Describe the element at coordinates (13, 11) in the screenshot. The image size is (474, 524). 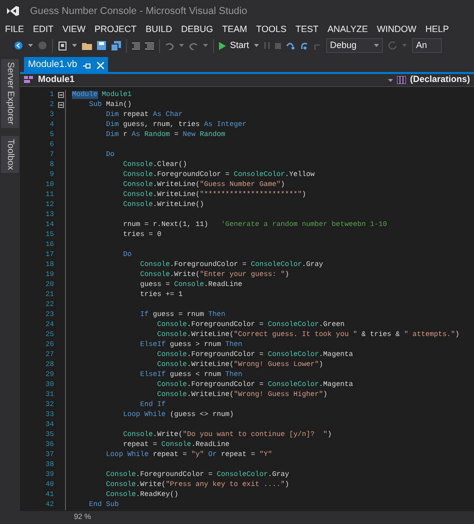
I see `visual-studio-logo-icon` at that location.